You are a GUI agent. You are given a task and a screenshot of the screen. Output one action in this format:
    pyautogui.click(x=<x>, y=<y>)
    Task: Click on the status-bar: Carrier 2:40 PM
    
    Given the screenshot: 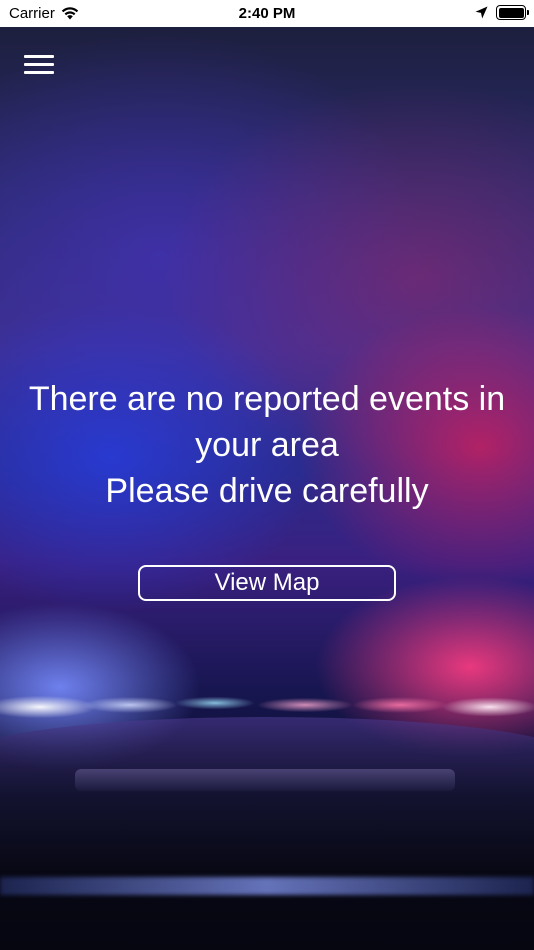 What is the action you would take?
    pyautogui.click(x=267, y=13)
    